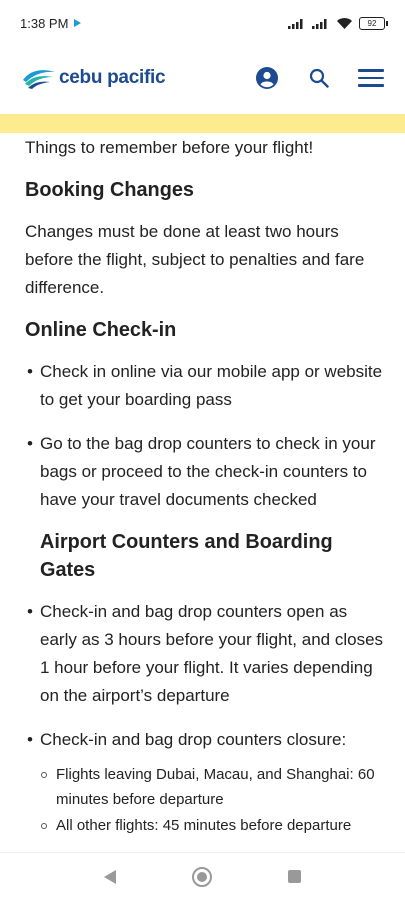  What do you see at coordinates (78, 23) in the screenshot?
I see `play-store-icon` at bounding box center [78, 23].